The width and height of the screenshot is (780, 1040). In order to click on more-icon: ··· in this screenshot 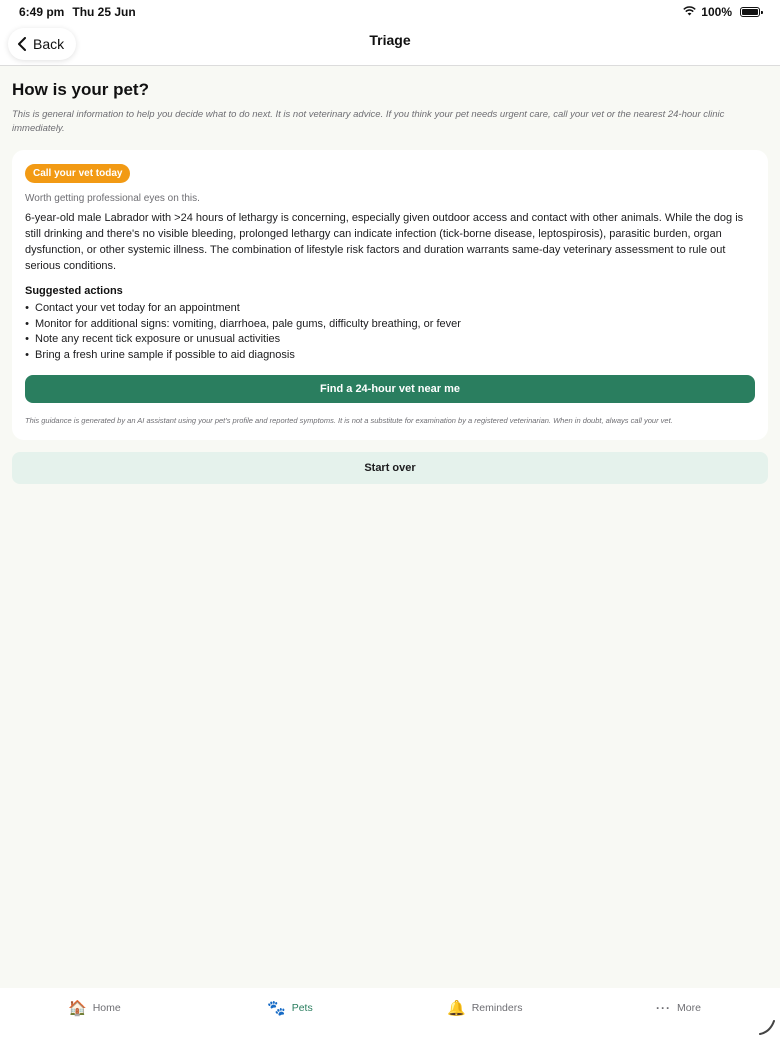, I will do `click(663, 1008)`.